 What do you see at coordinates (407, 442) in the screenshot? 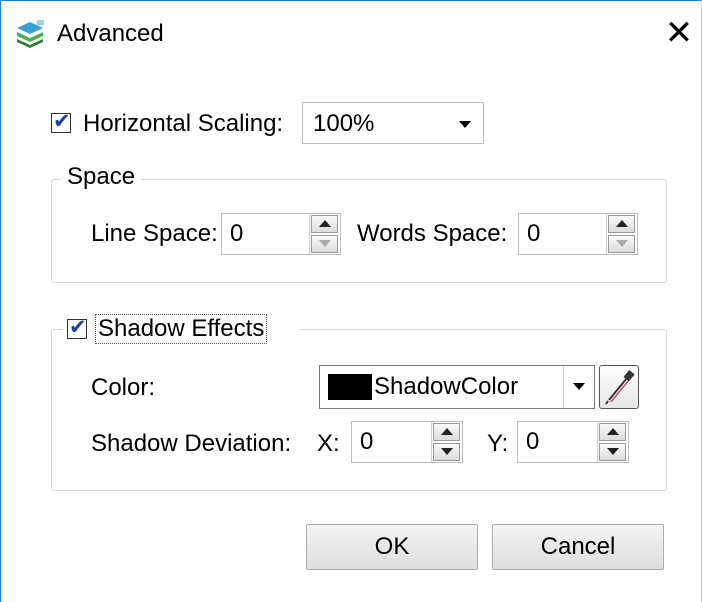
I see `shadow-x-stepper: 0` at bounding box center [407, 442].